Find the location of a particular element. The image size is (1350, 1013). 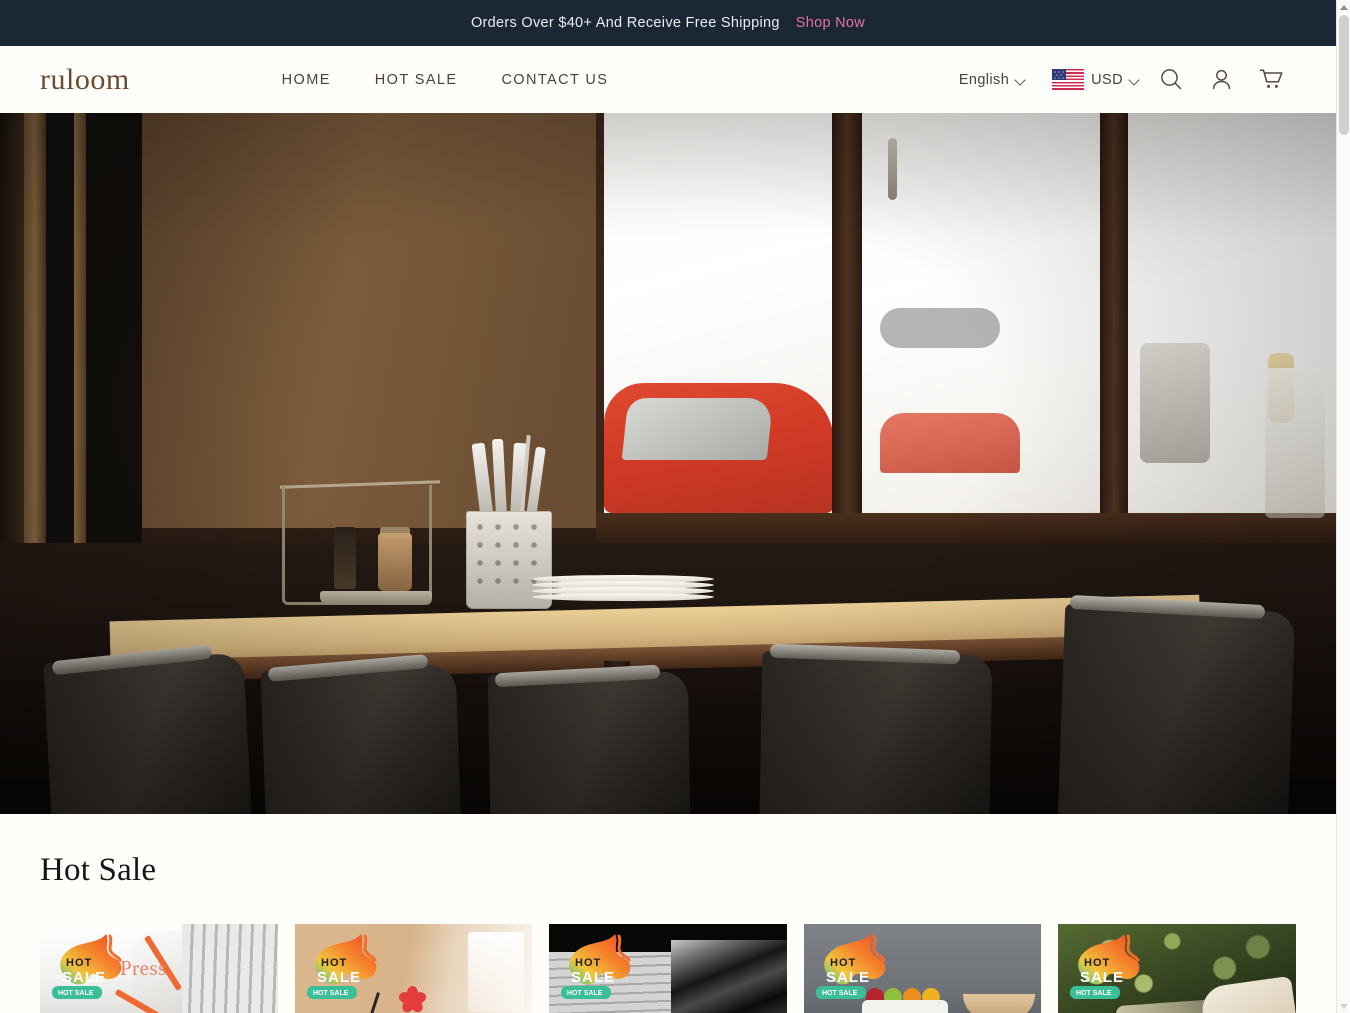

currency-label: USD is located at coordinates (1107, 79).